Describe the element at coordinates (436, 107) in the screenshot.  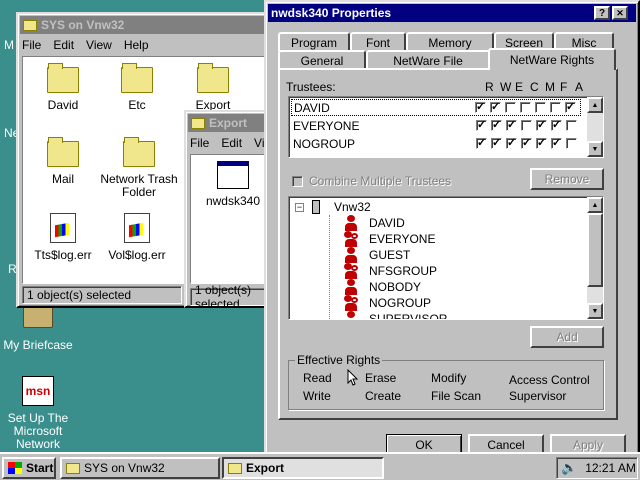
I see `trustee-row: DAVID` at that location.